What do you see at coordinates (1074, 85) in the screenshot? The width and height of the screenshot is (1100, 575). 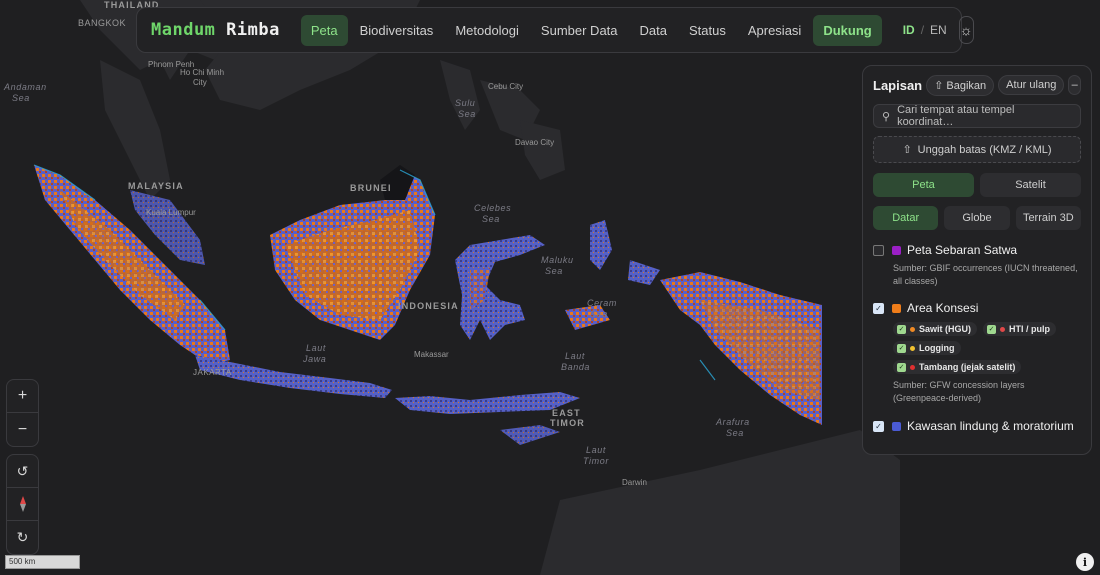 I see `collapse-panel-button: –` at bounding box center [1074, 85].